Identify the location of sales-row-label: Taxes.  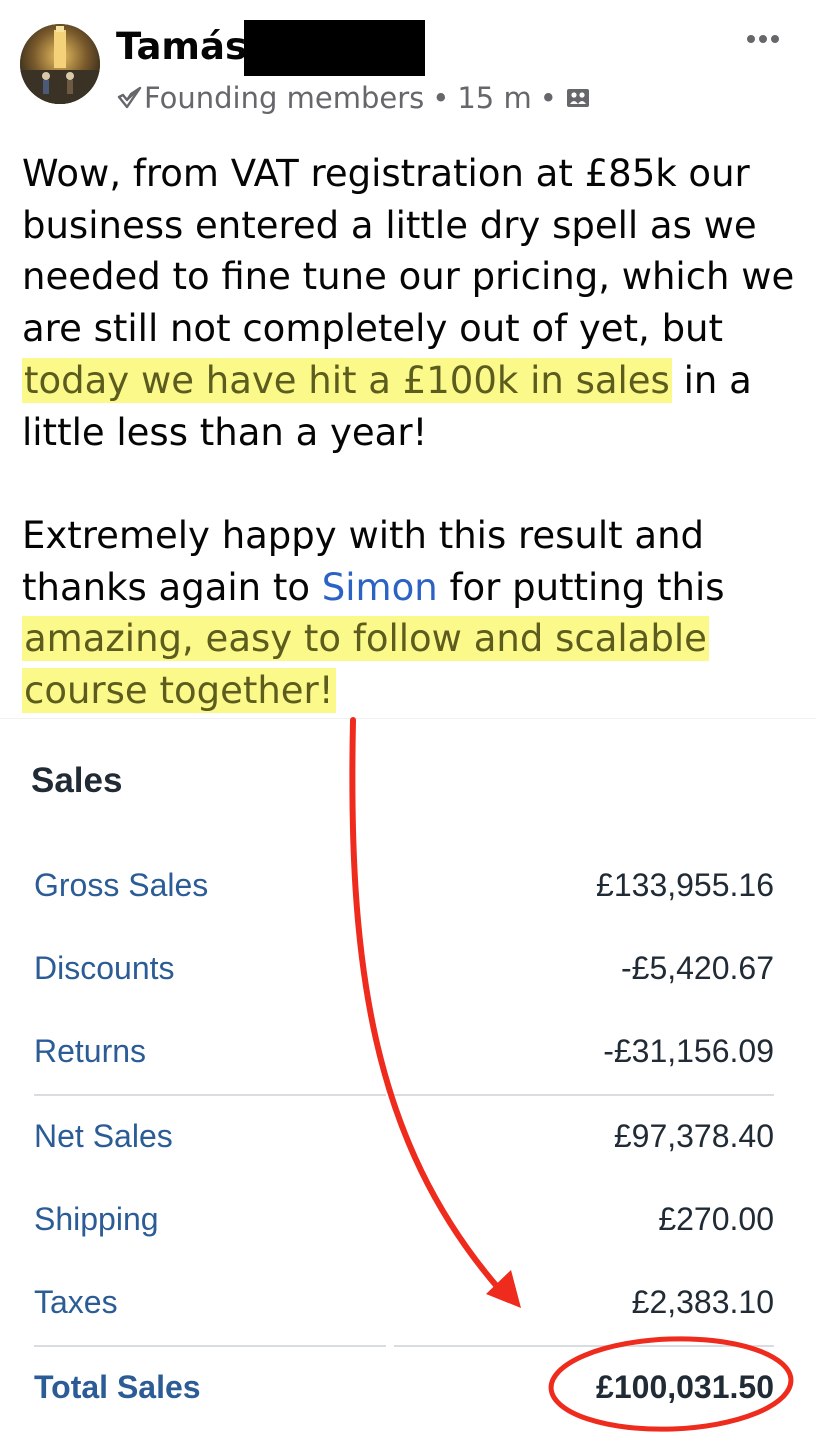
(76, 1302).